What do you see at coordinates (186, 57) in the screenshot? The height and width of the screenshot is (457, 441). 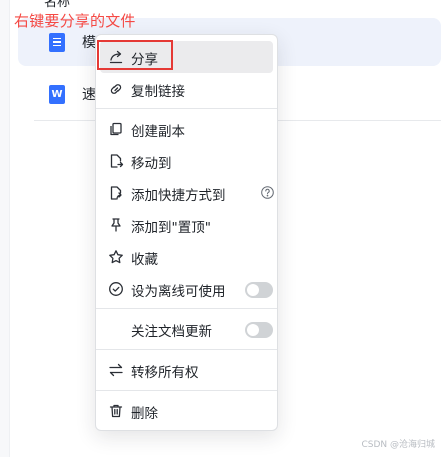 I see `menu-item-share: 分享` at bounding box center [186, 57].